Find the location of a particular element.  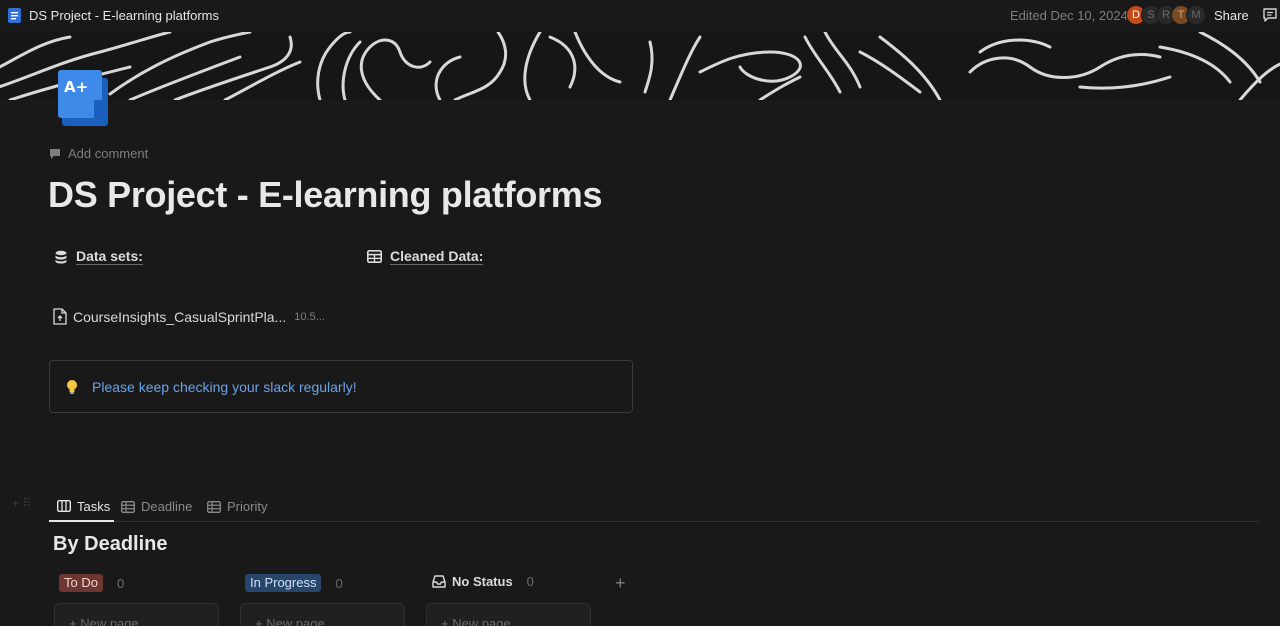

status-badge: In Progress is located at coordinates (283, 583).